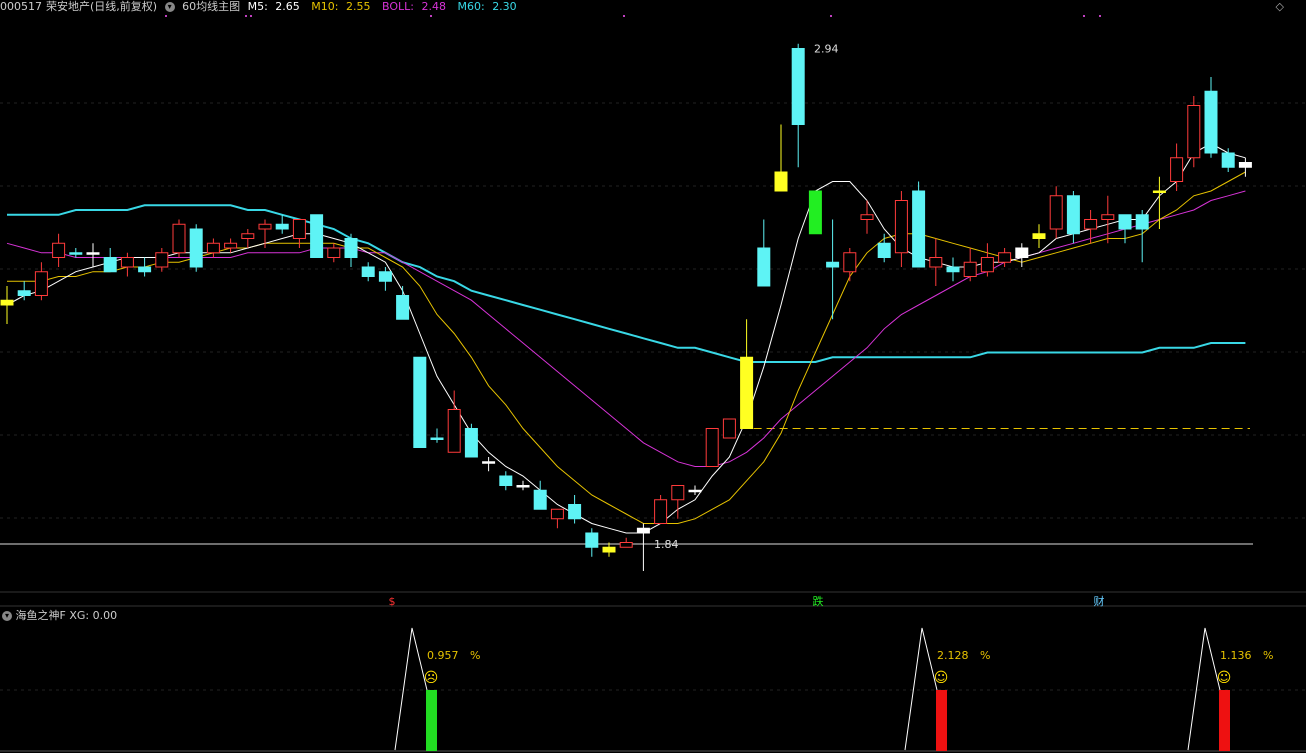  I want to click on marker-label: $, so click(392, 601).